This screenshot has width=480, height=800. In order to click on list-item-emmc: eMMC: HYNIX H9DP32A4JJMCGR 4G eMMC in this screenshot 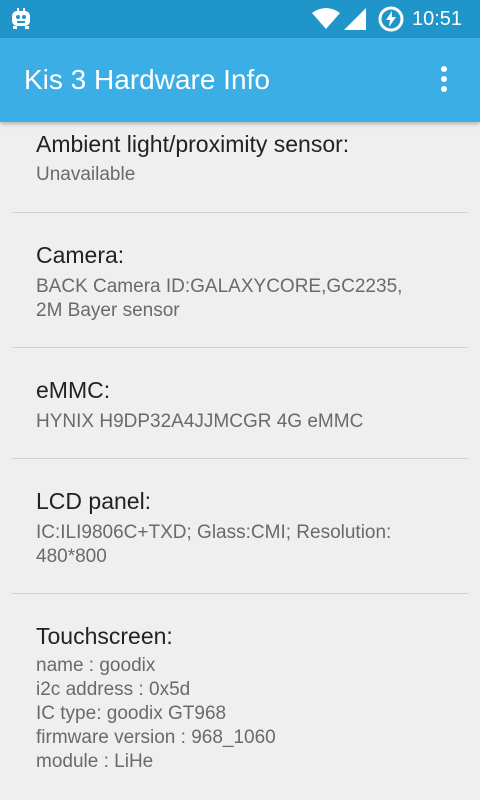, I will do `click(240, 403)`.